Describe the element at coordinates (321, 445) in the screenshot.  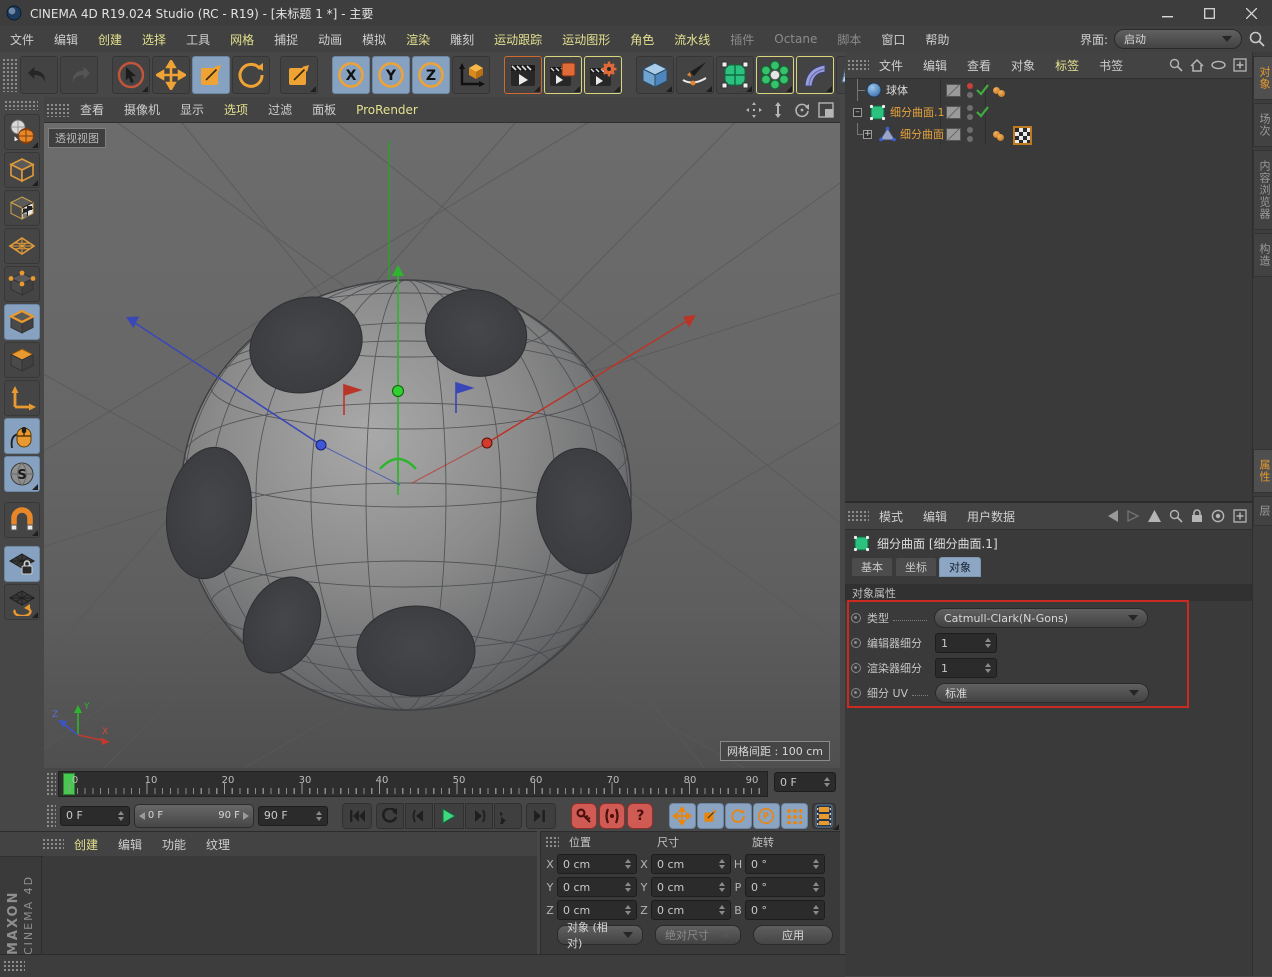
I see `z-axis-handle` at that location.